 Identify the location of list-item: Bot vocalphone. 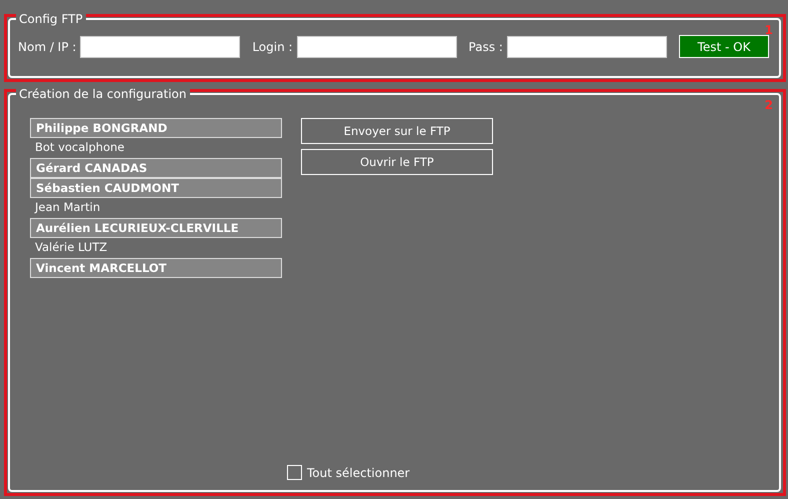
(156, 148).